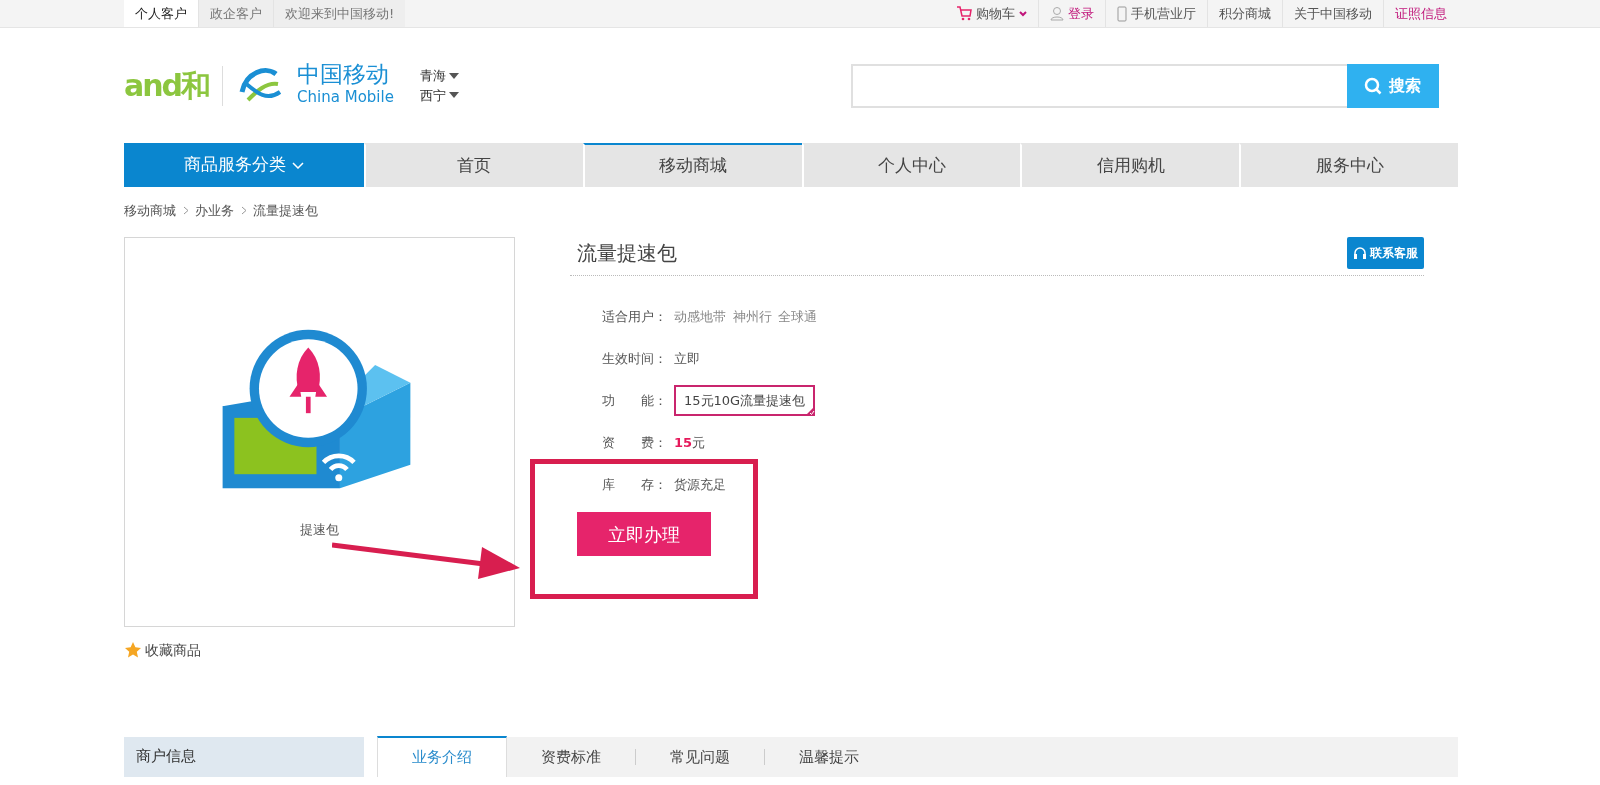  Describe the element at coordinates (285, 211) in the screenshot. I see `breadcrumb-link: 流量提速包` at that location.